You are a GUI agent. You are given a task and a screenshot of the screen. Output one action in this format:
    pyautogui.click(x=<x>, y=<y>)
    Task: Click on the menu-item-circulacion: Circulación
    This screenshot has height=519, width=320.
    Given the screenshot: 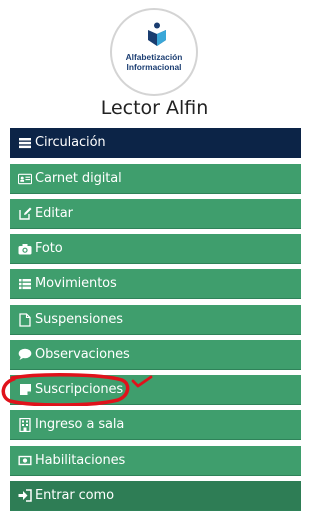 What is the action you would take?
    pyautogui.click(x=155, y=143)
    